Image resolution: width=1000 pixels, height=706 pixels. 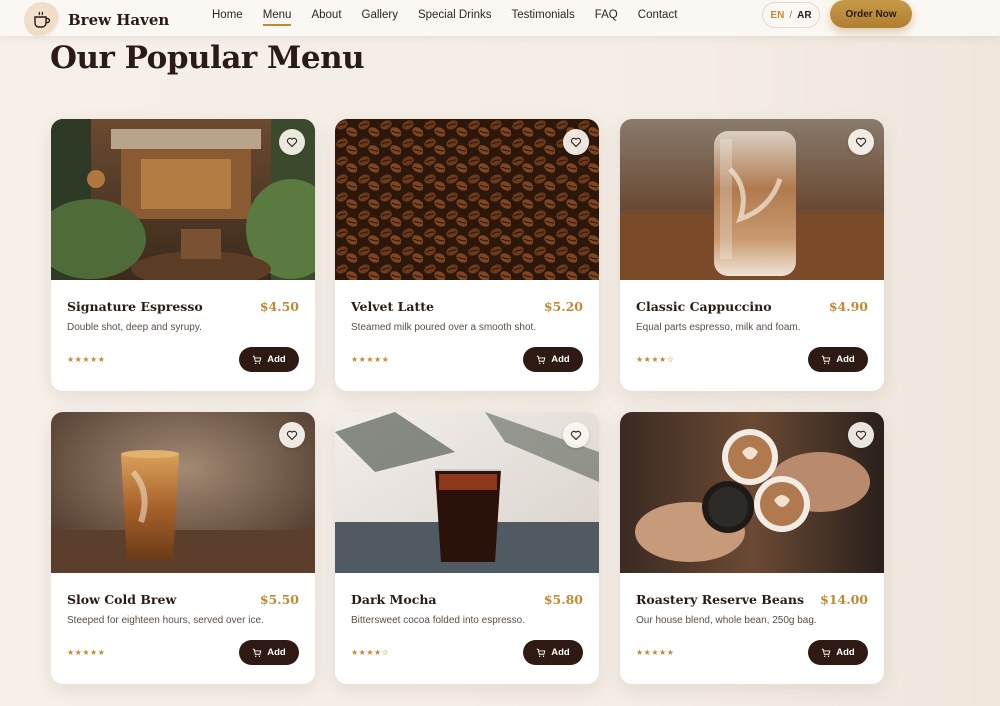 What do you see at coordinates (777, 15) in the screenshot?
I see `lang-en: EN` at bounding box center [777, 15].